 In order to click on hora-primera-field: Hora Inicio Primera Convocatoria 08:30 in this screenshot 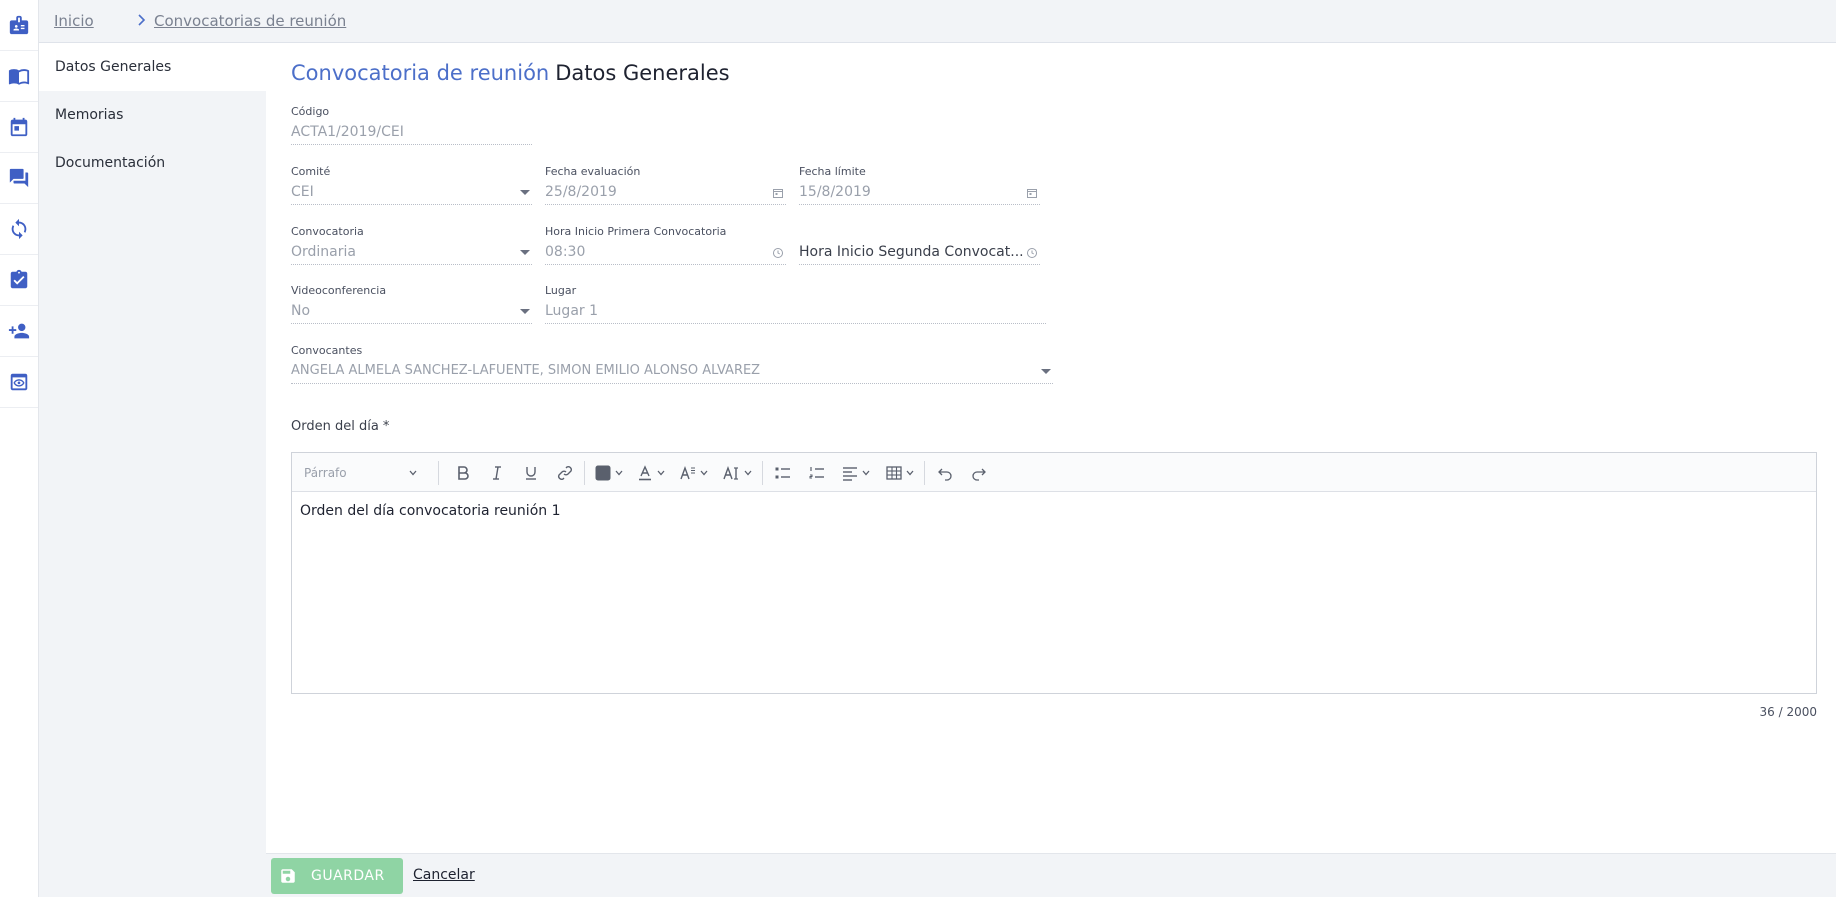, I will do `click(665, 245)`.